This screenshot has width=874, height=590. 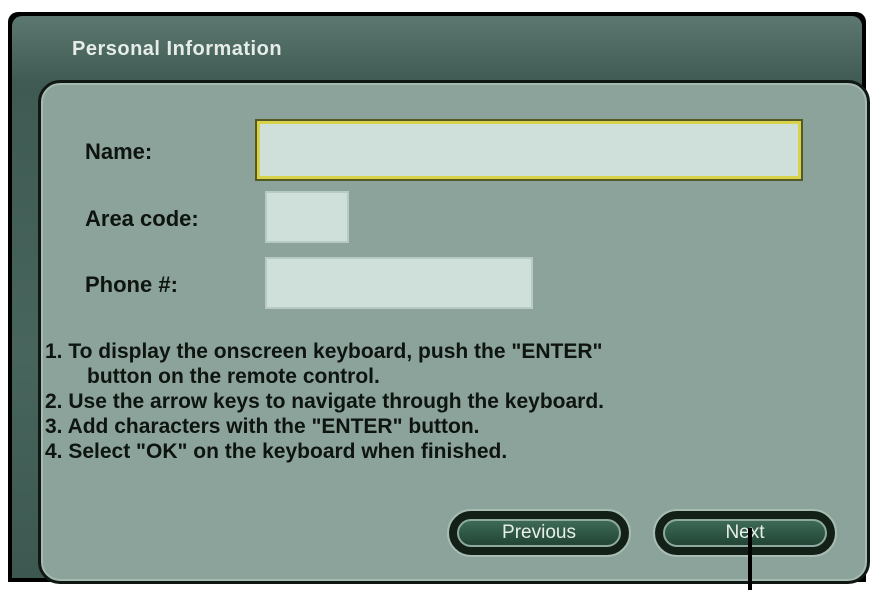 I want to click on next-button-label: Next, so click(x=745, y=533).